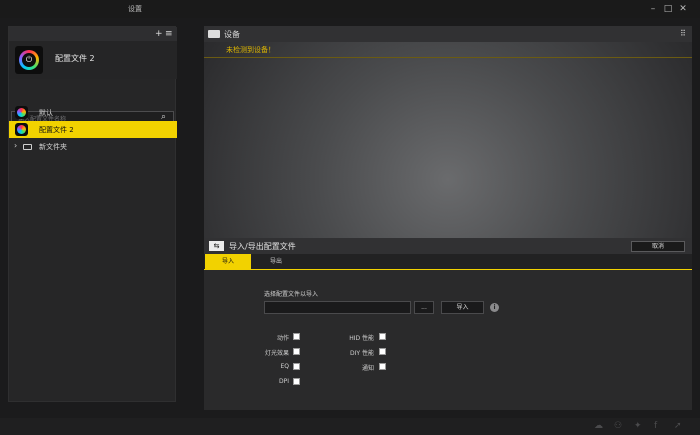 This screenshot has width=700, height=435. What do you see at coordinates (598, 426) in the screenshot?
I see `forum-icon: ☁` at bounding box center [598, 426].